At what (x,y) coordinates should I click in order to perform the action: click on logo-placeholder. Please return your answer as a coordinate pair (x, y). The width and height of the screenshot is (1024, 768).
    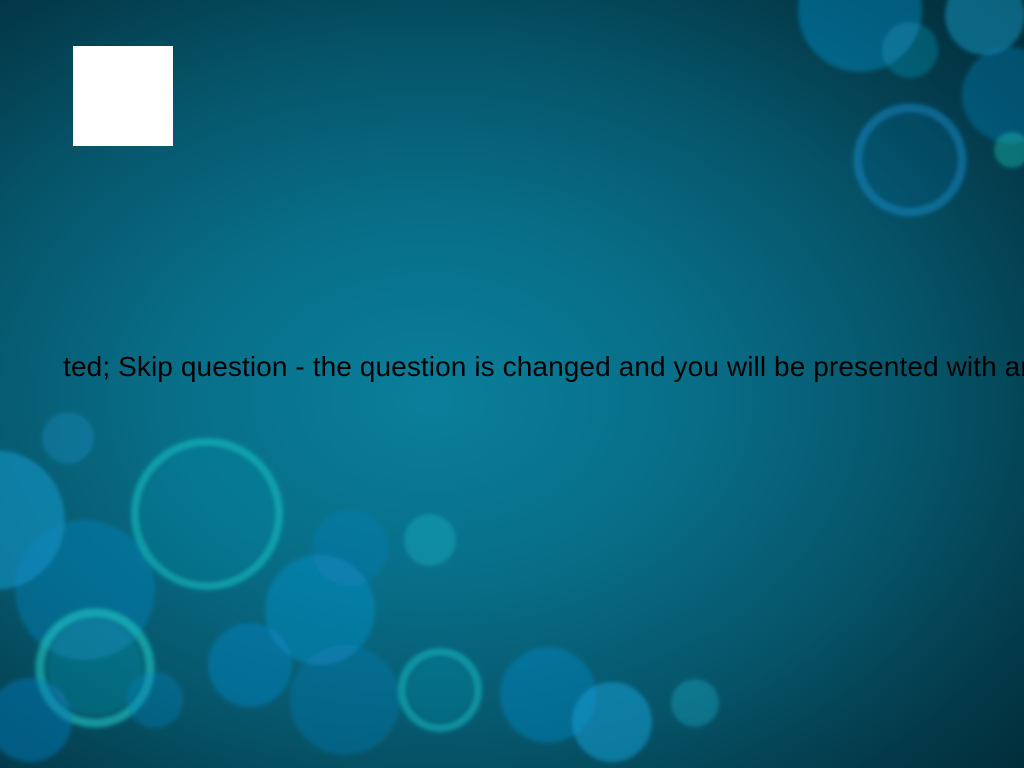
    Looking at the image, I should click on (123, 96).